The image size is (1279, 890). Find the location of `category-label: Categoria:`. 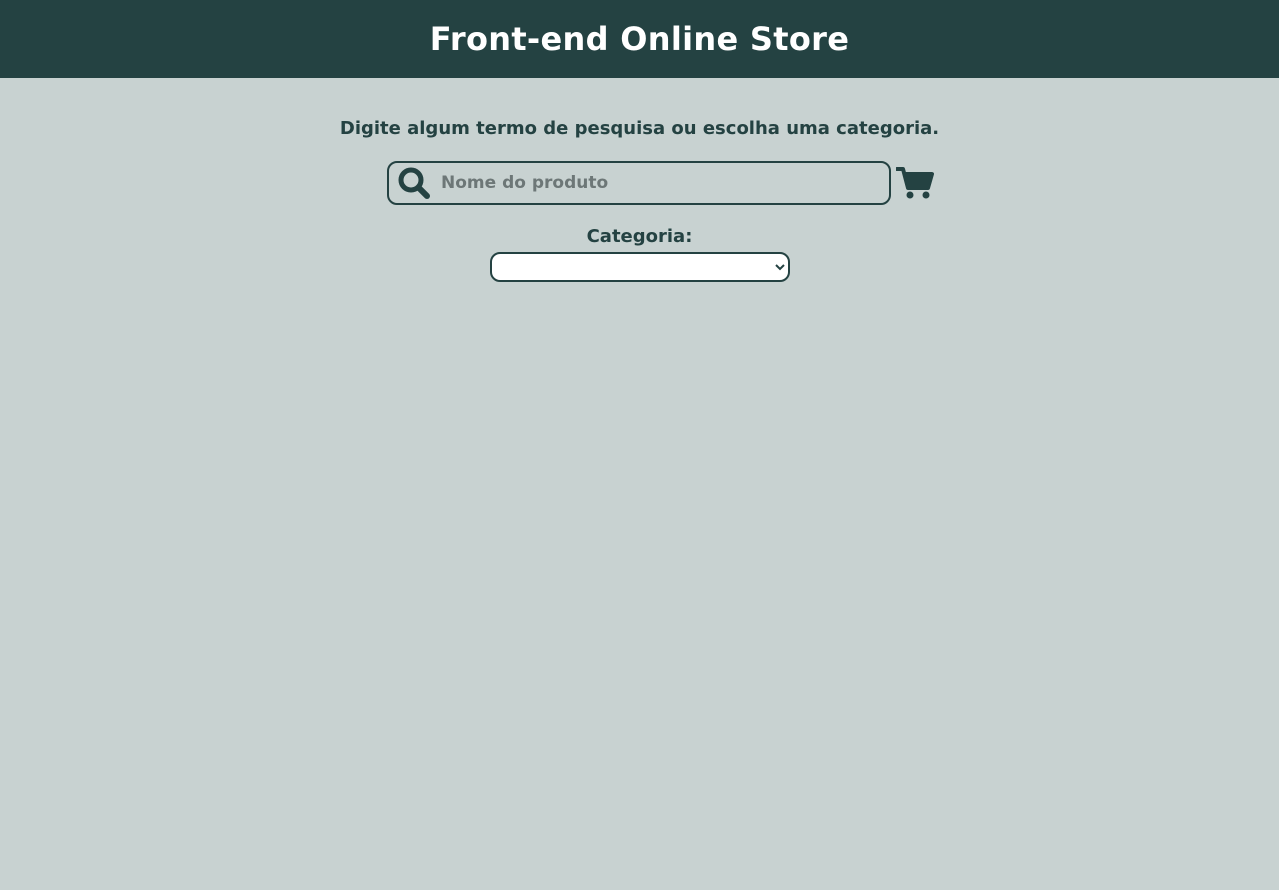

category-label: Categoria: is located at coordinates (639, 236).